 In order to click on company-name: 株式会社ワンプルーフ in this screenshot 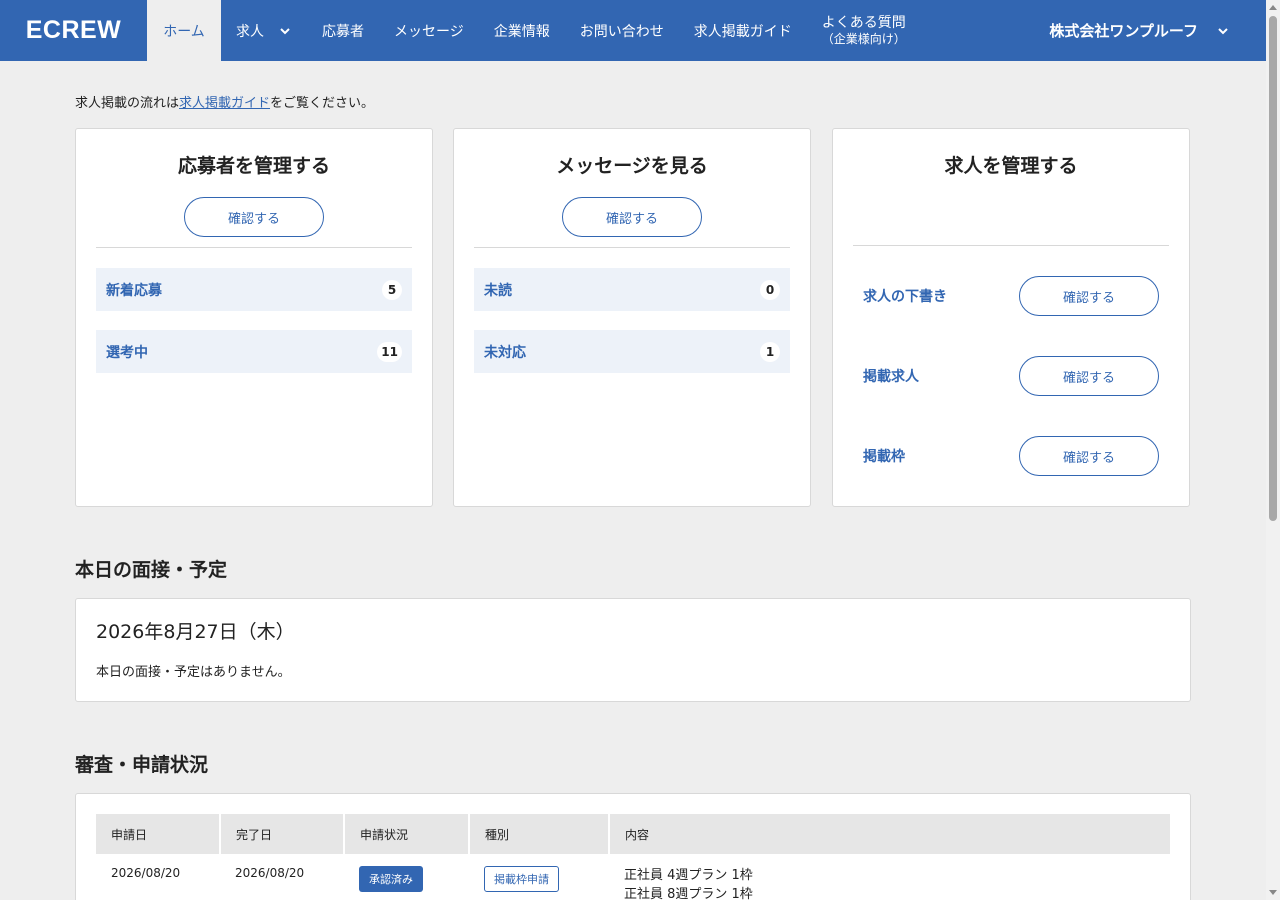, I will do `click(1123, 31)`.